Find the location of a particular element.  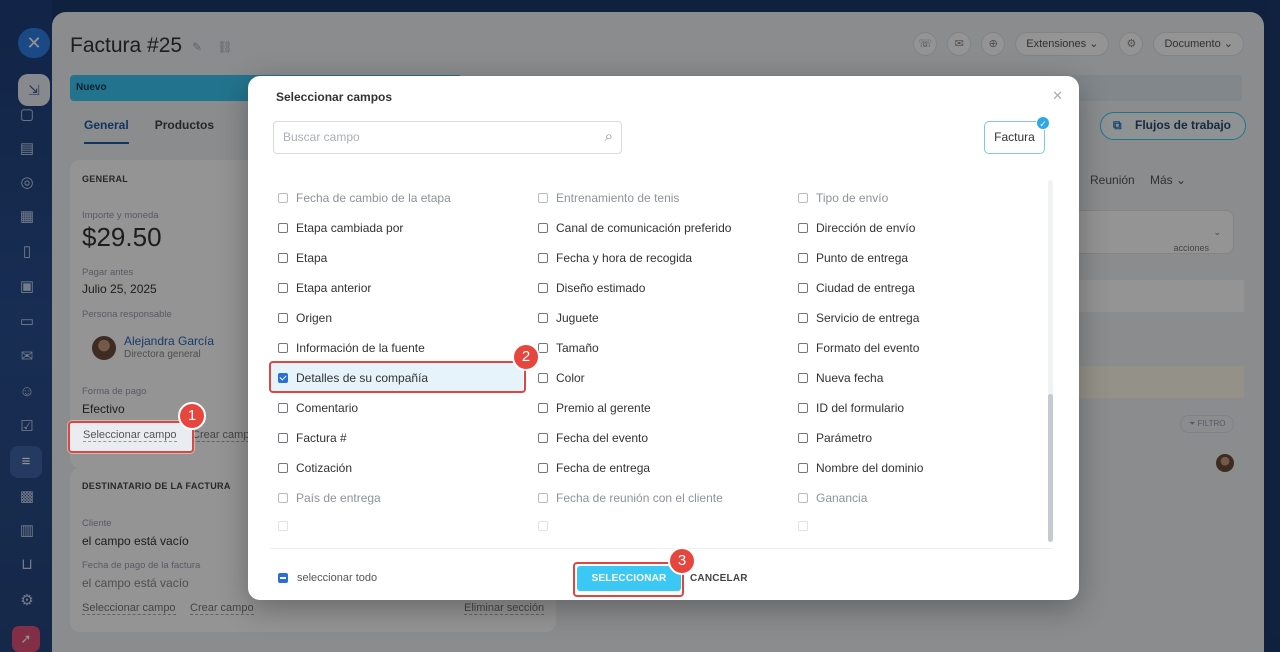

callout-badge-3: 3 is located at coordinates (682, 561).